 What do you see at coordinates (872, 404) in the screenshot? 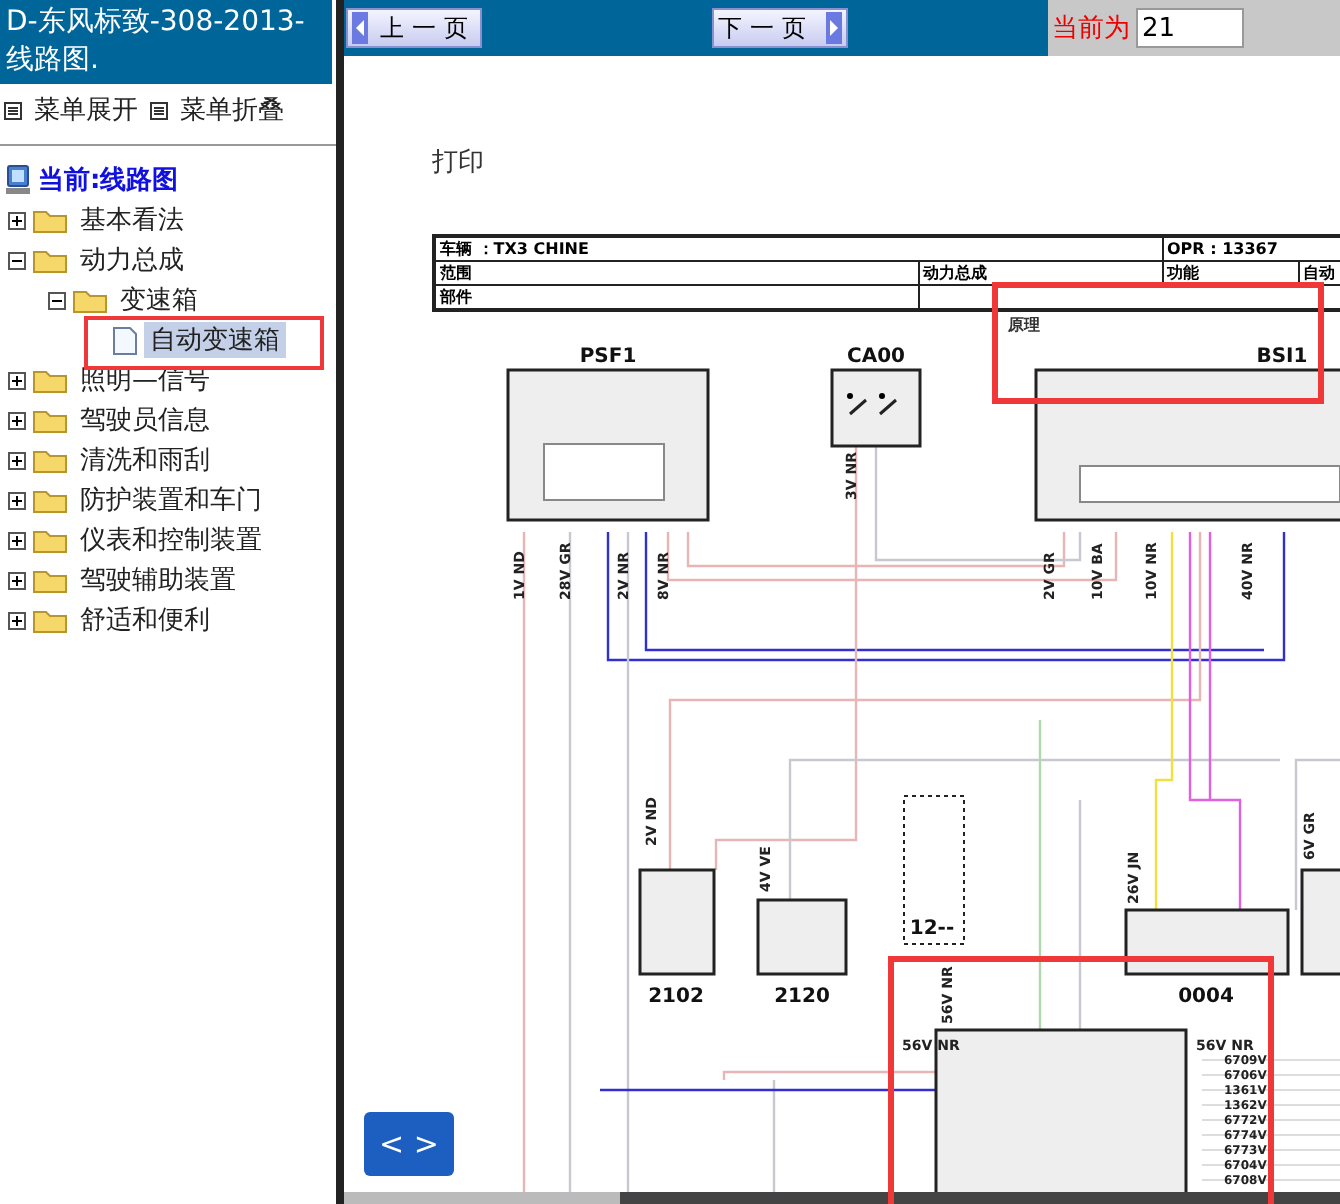
I see `switch-drawing` at bounding box center [872, 404].